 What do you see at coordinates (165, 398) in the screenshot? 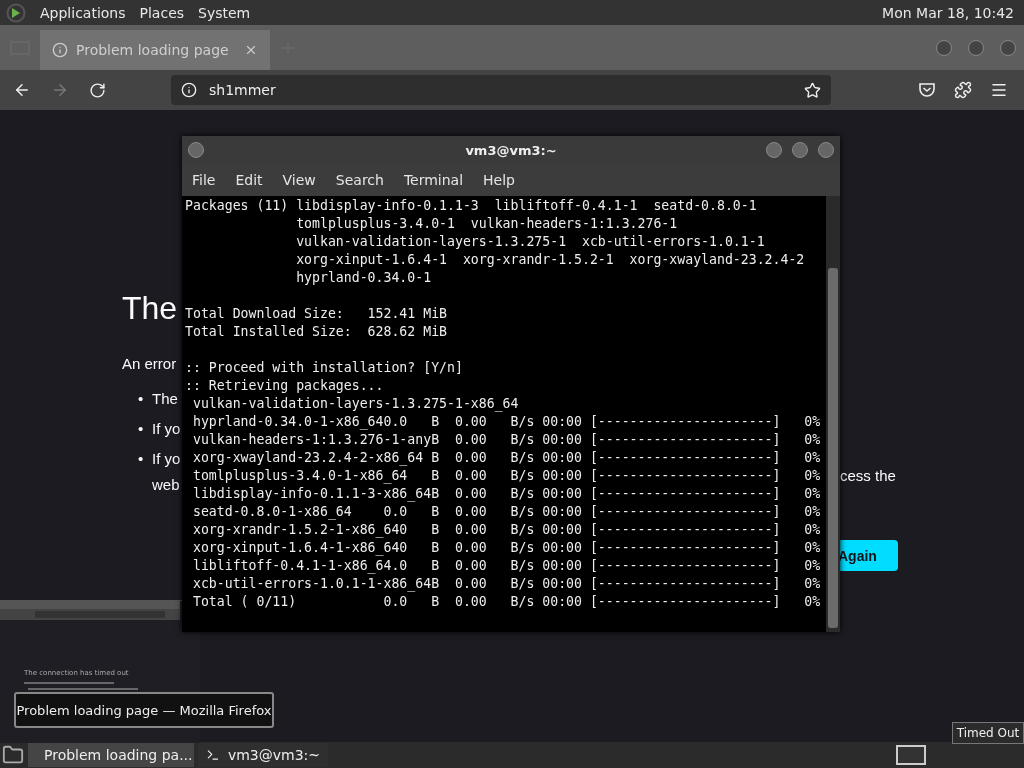
I see `error-bullet: The` at bounding box center [165, 398].